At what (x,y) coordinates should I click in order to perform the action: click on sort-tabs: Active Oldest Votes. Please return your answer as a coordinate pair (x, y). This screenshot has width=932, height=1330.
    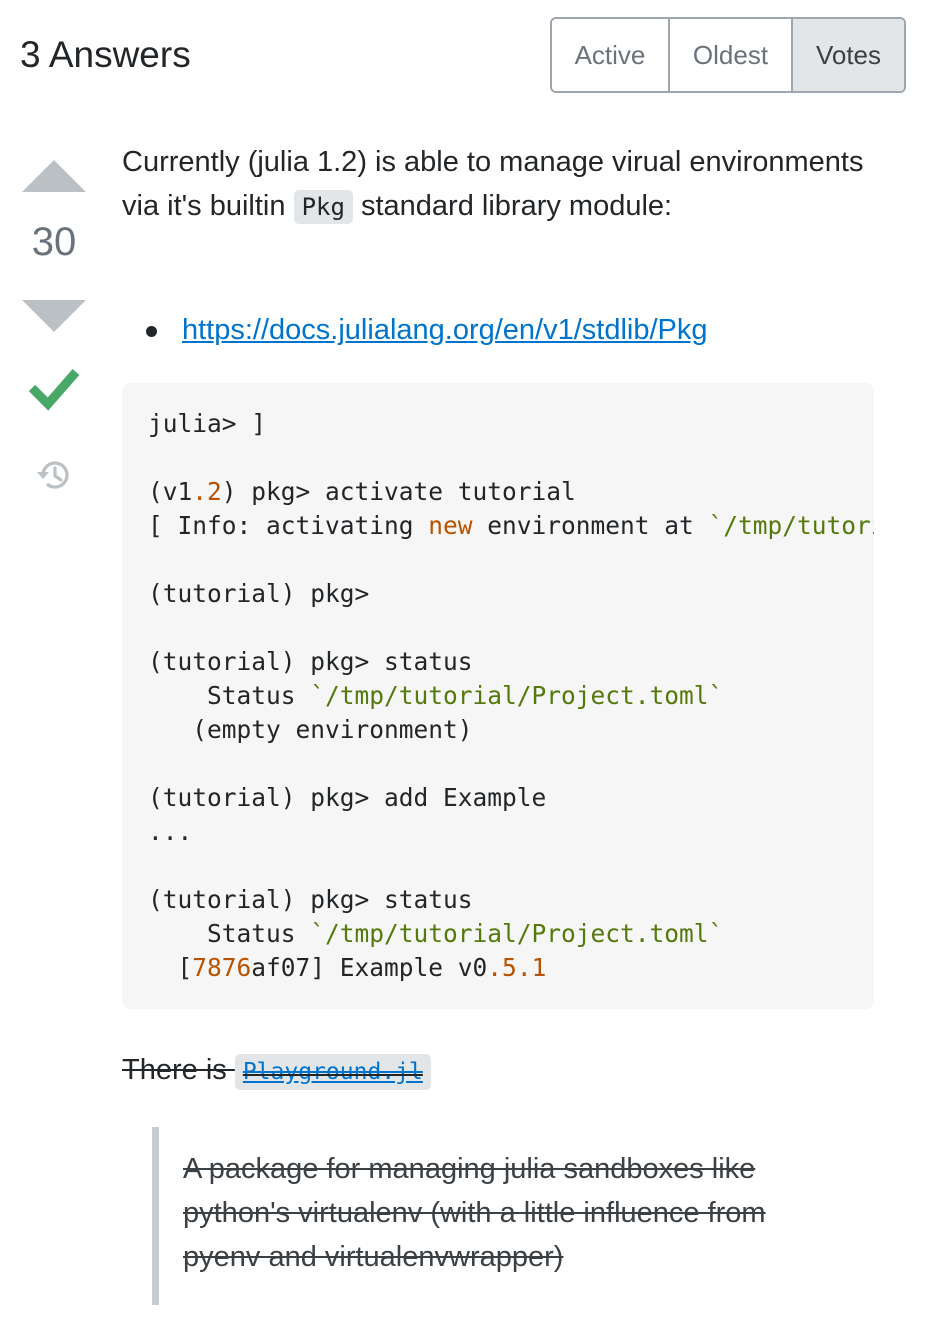
    Looking at the image, I should click on (728, 55).